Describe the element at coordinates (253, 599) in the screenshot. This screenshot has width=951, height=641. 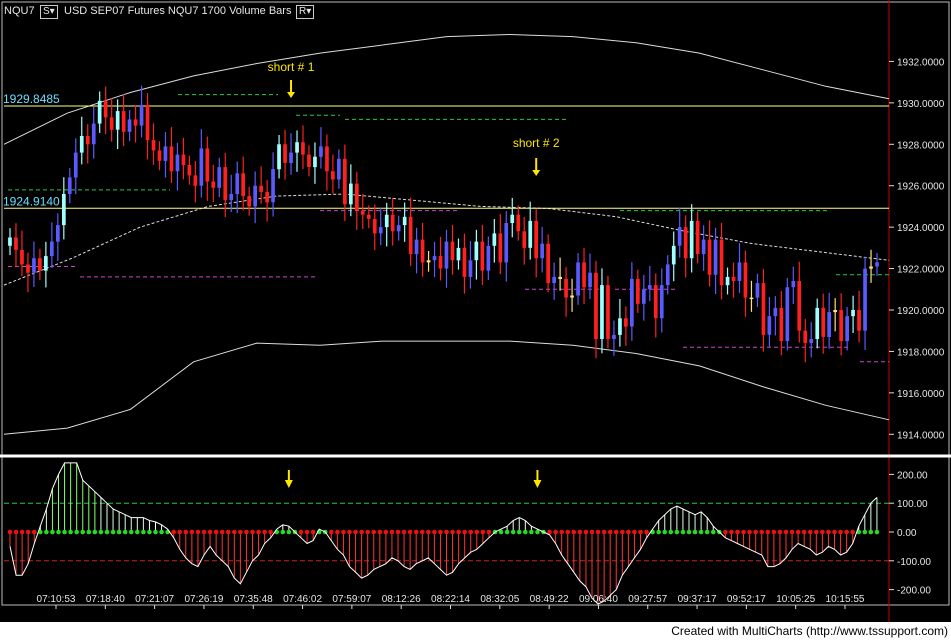
I see `time-axis-label: 07:35:48` at that location.